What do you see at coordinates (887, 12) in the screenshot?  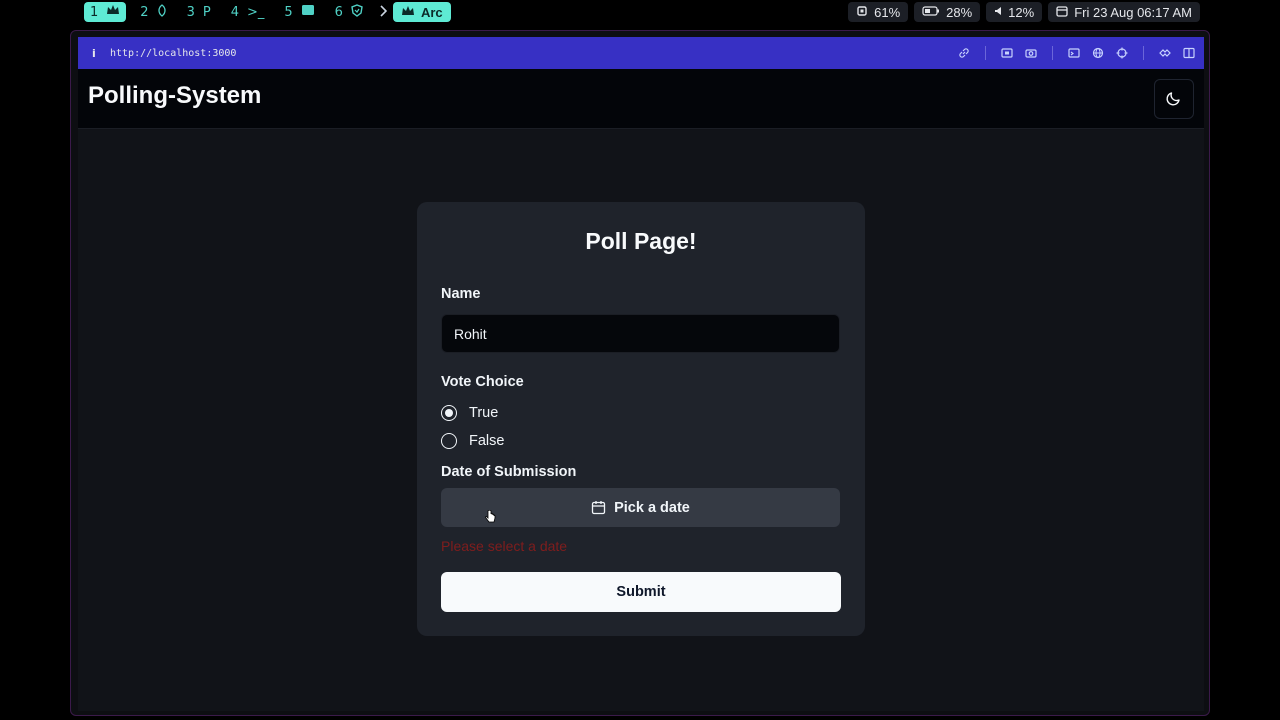 I see `cpu-value: 61%` at bounding box center [887, 12].